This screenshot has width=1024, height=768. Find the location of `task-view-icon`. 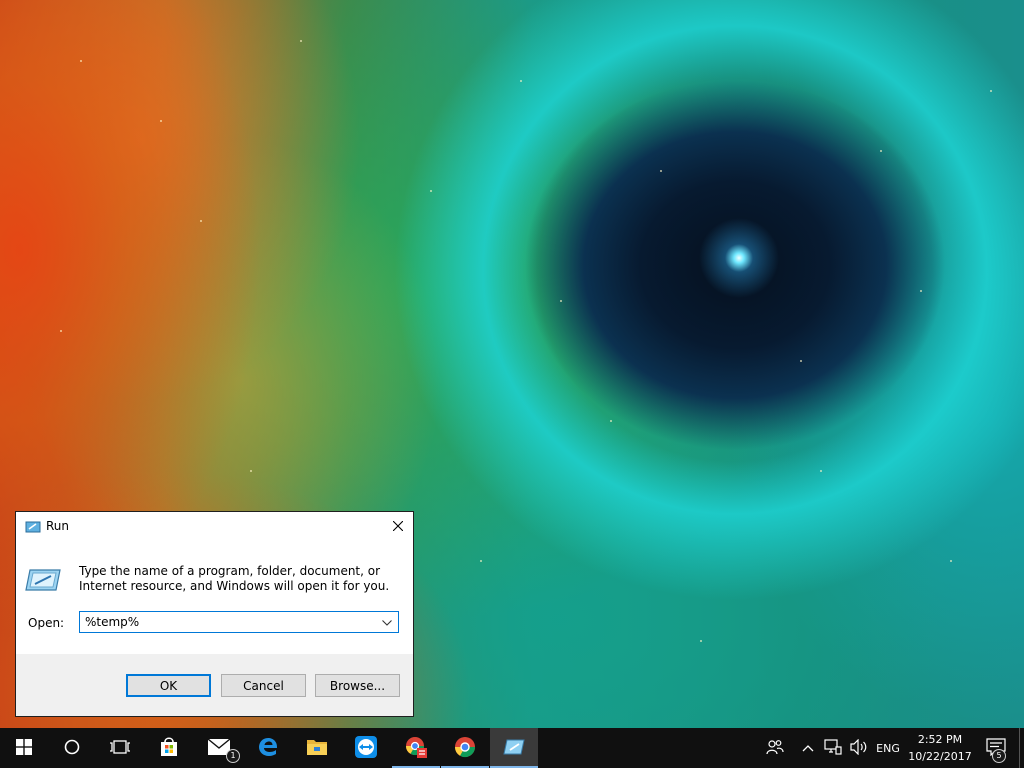

task-view-icon is located at coordinates (120, 748).